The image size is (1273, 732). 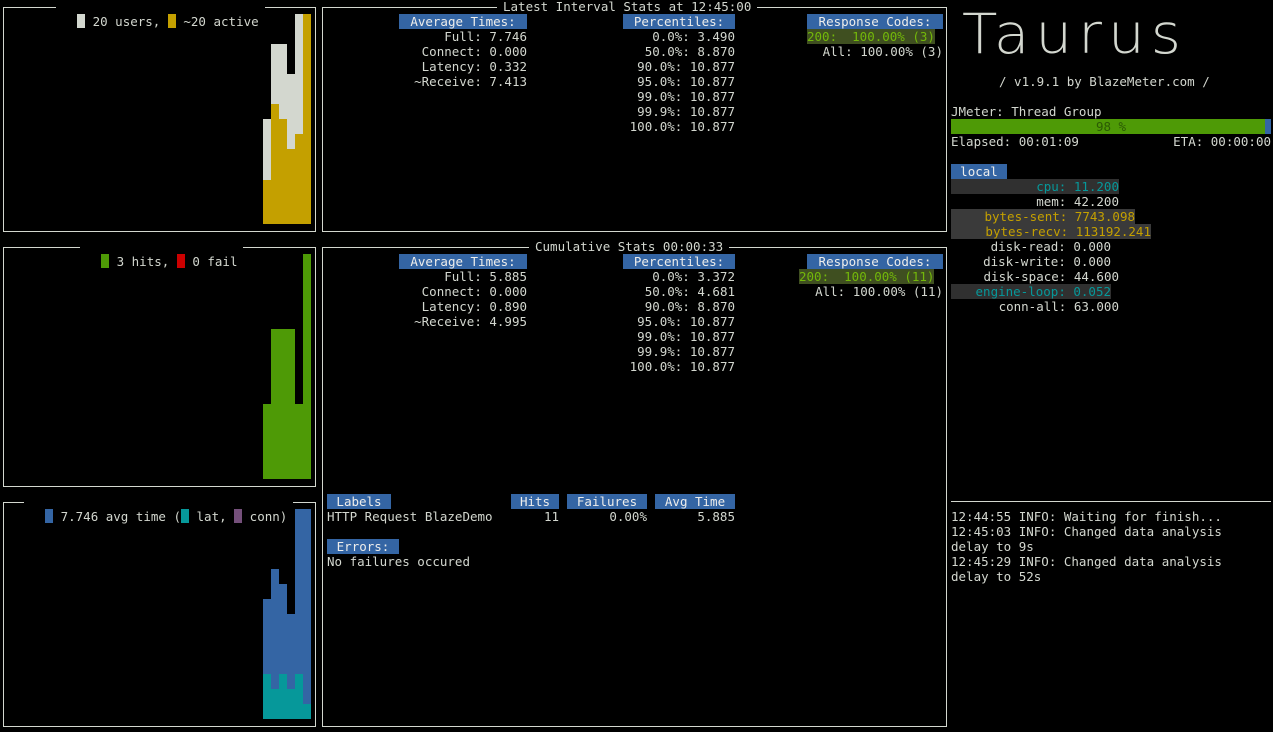 I want to click on interval-avg-connect: Connect: 0.000, so click(x=474, y=51).